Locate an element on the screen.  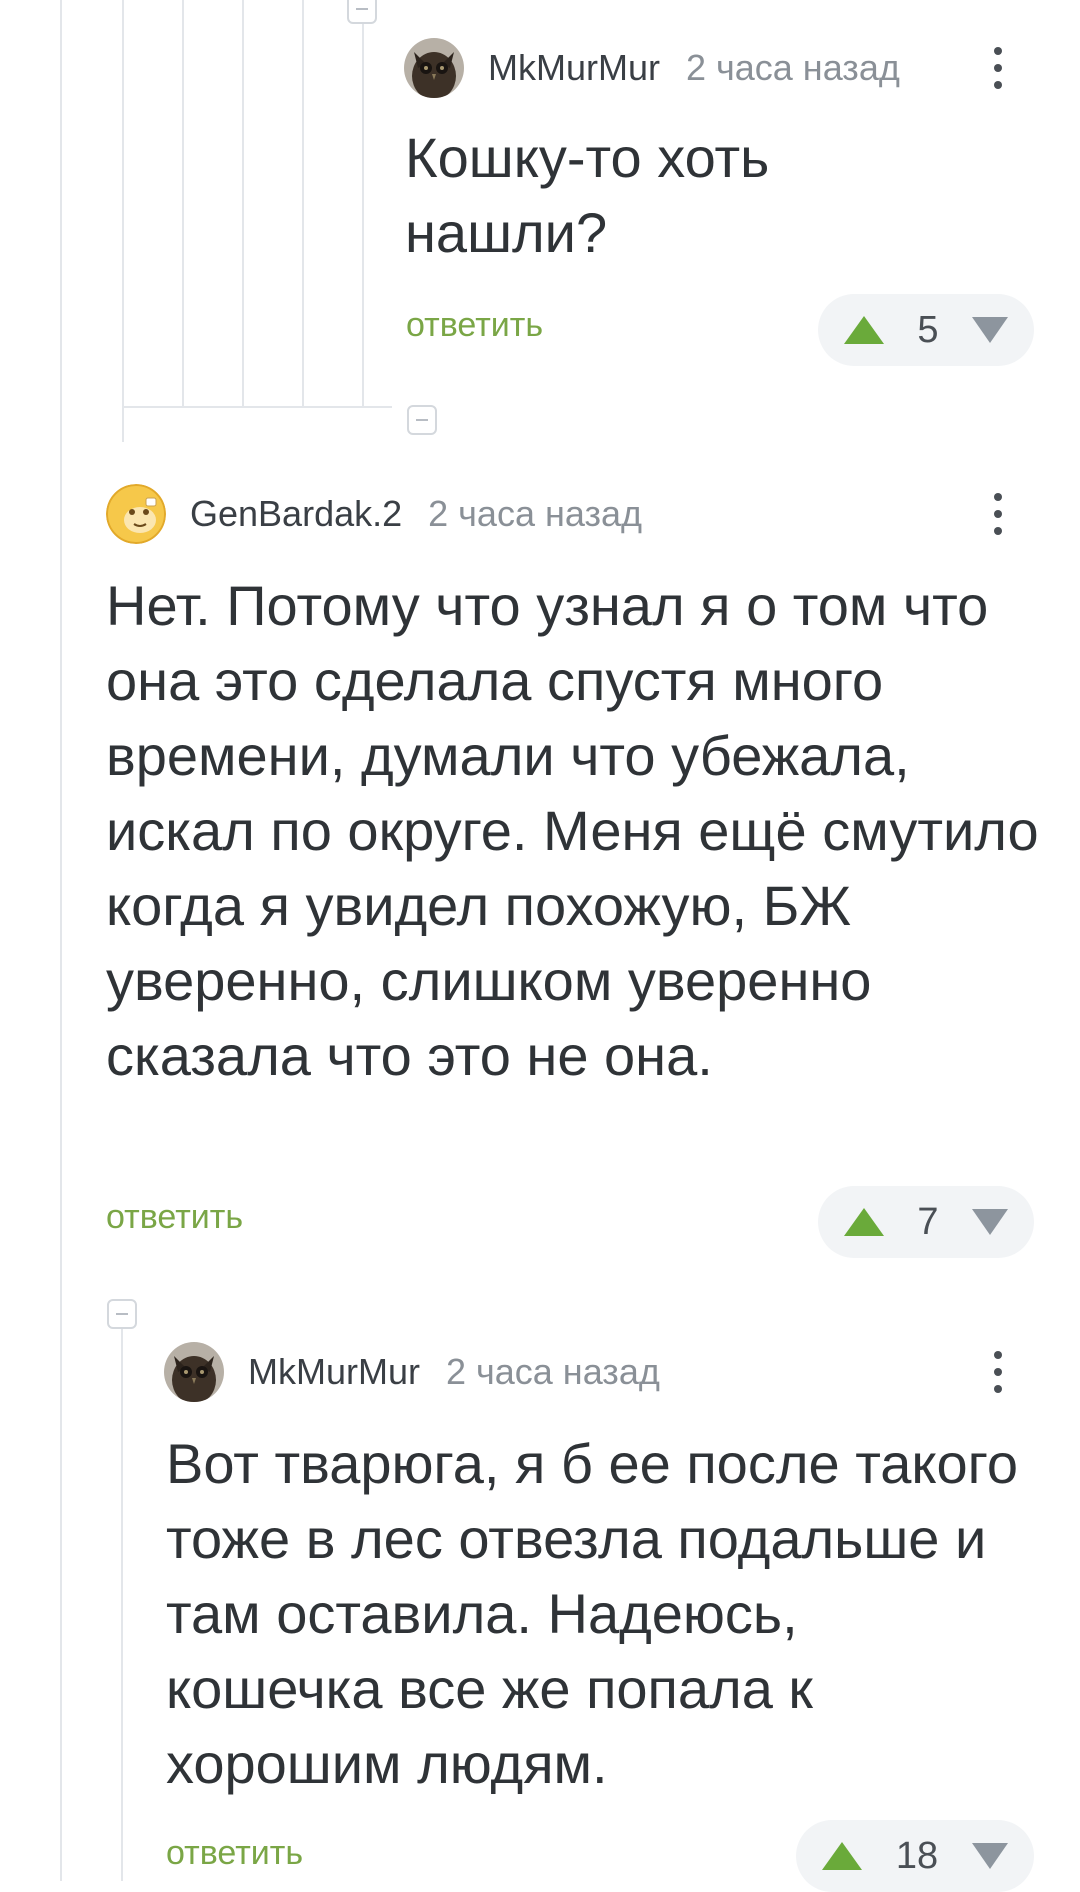
rating-widget: 7 is located at coordinates (926, 1222).